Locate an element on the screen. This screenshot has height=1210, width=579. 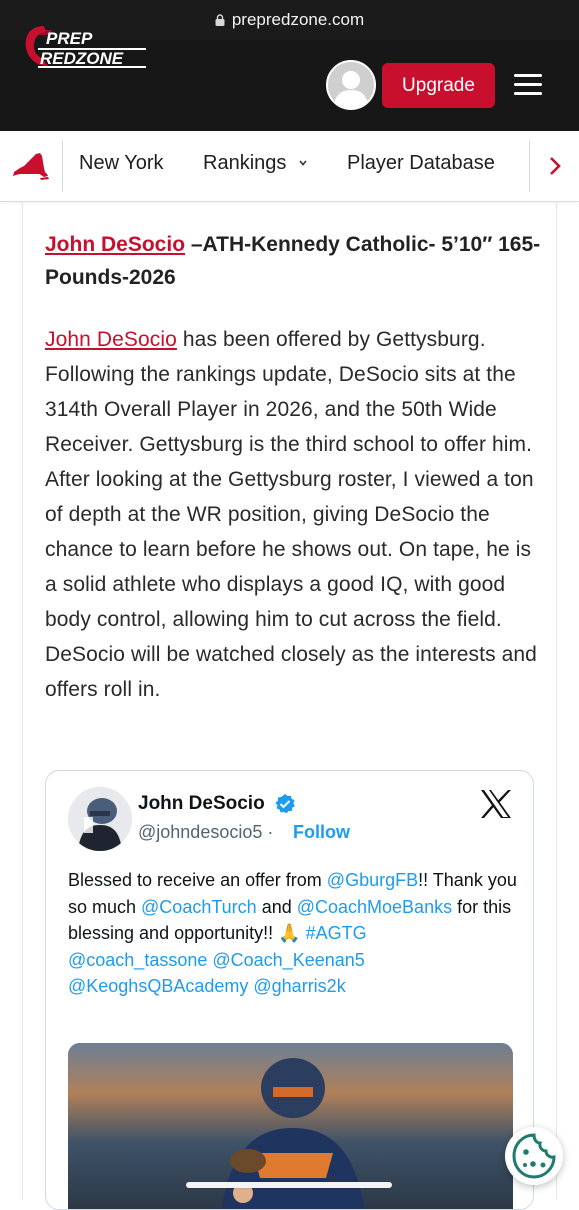
tweet-author-name: John DeSocio is located at coordinates (201, 804).